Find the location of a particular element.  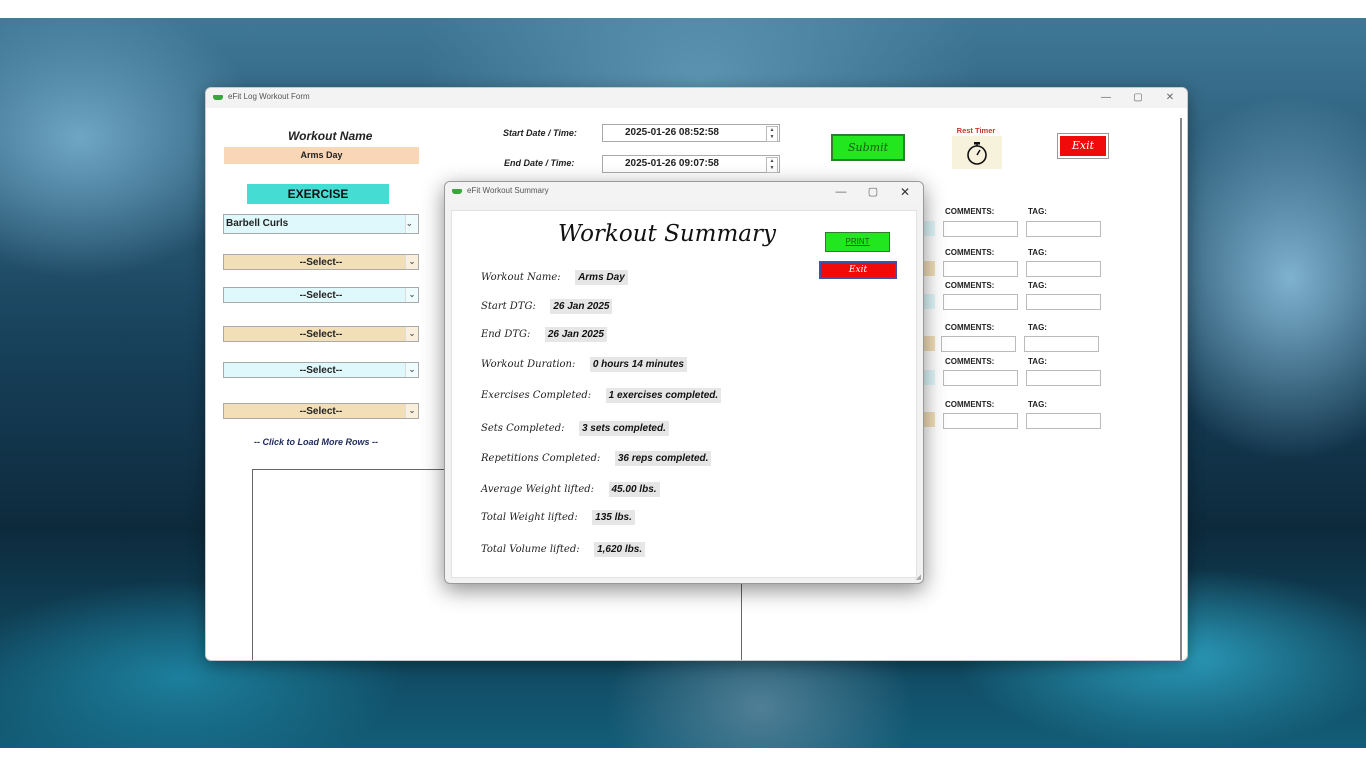

rest-timer-label: Rest Timer is located at coordinates (976, 130).